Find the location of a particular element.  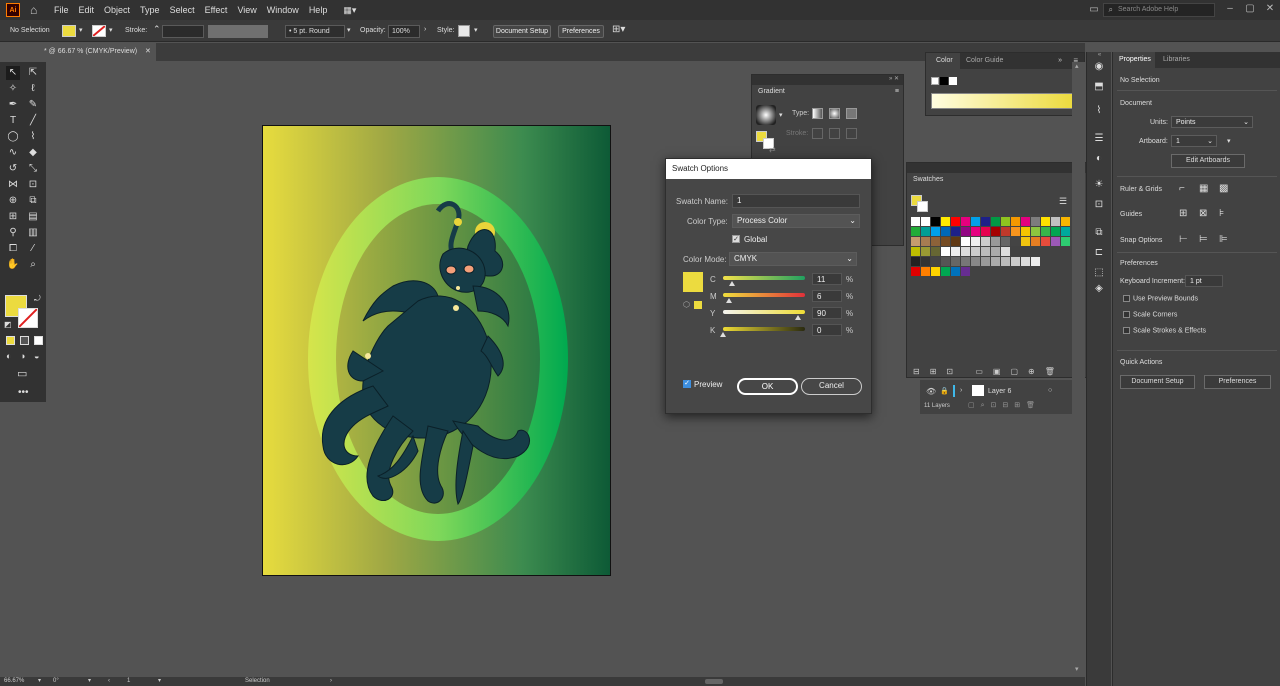

swatch-stroke is located at coordinates (922, 206).